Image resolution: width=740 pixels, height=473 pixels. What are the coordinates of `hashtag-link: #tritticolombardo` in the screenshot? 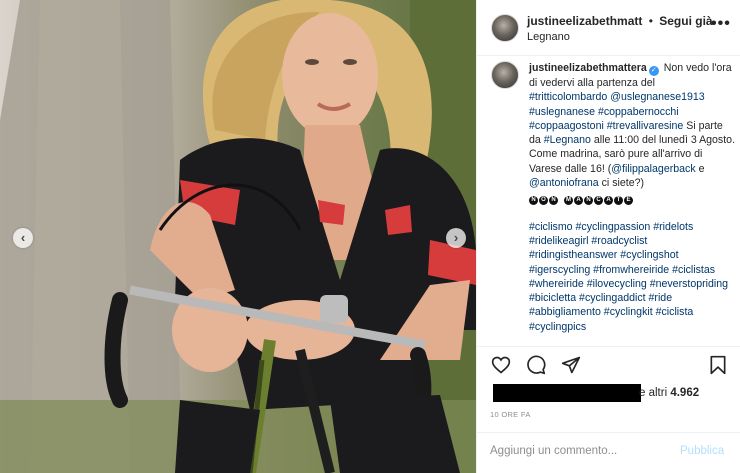 It's located at (568, 97).